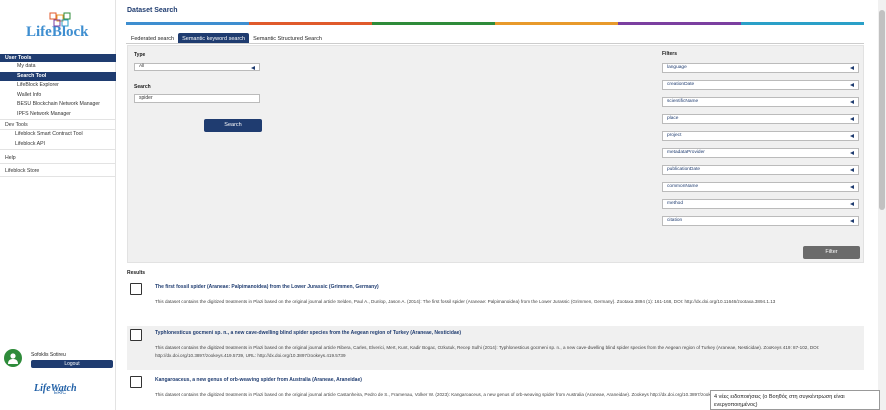  Describe the element at coordinates (760, 153) in the screenshot. I see `filter-metadata-provider: metadataProvider` at that location.